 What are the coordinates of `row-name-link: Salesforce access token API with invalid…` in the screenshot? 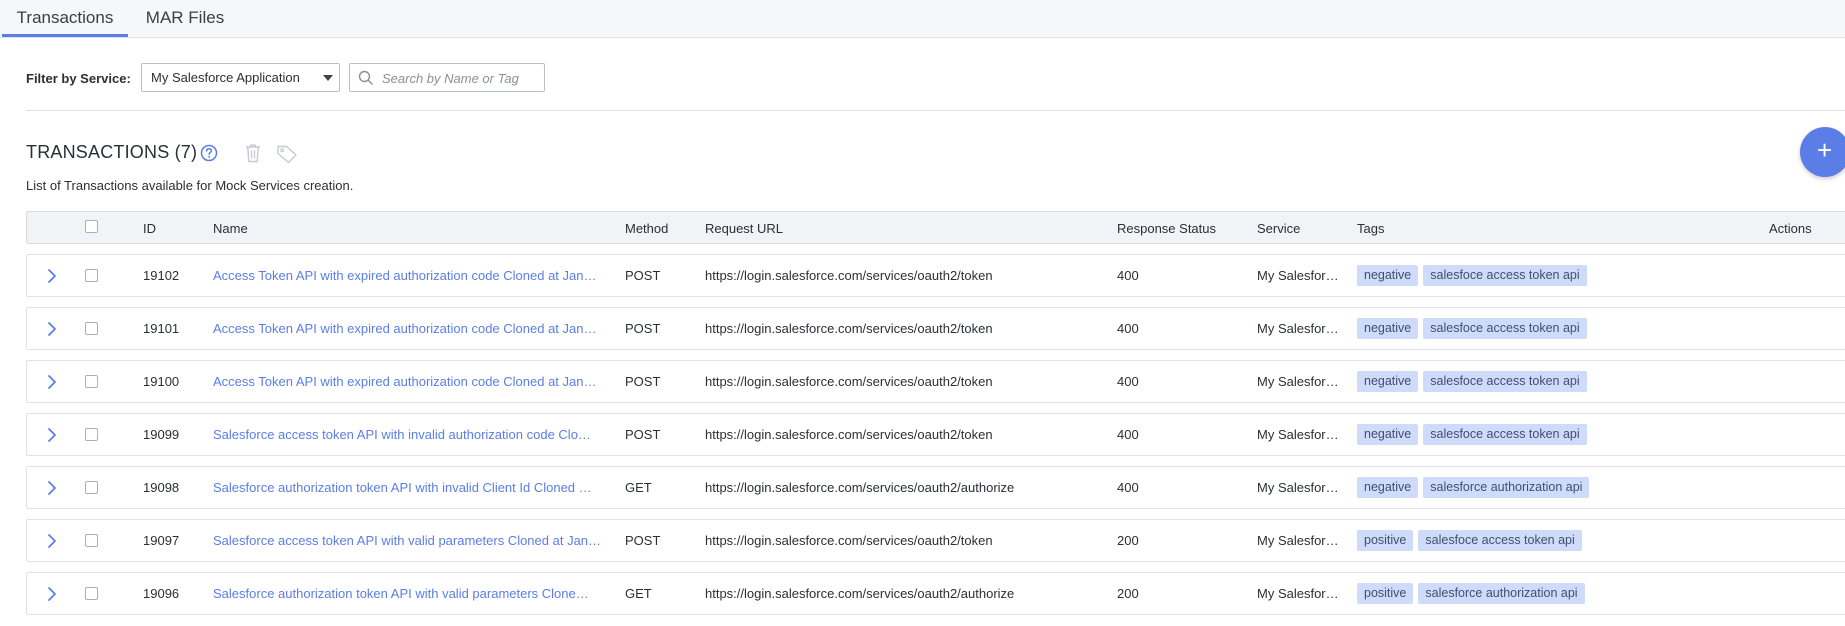 It's located at (425, 434).